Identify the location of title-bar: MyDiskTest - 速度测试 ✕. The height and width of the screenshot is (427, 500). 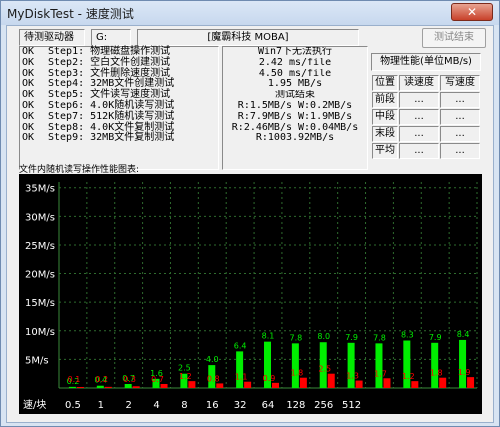
(250, 13).